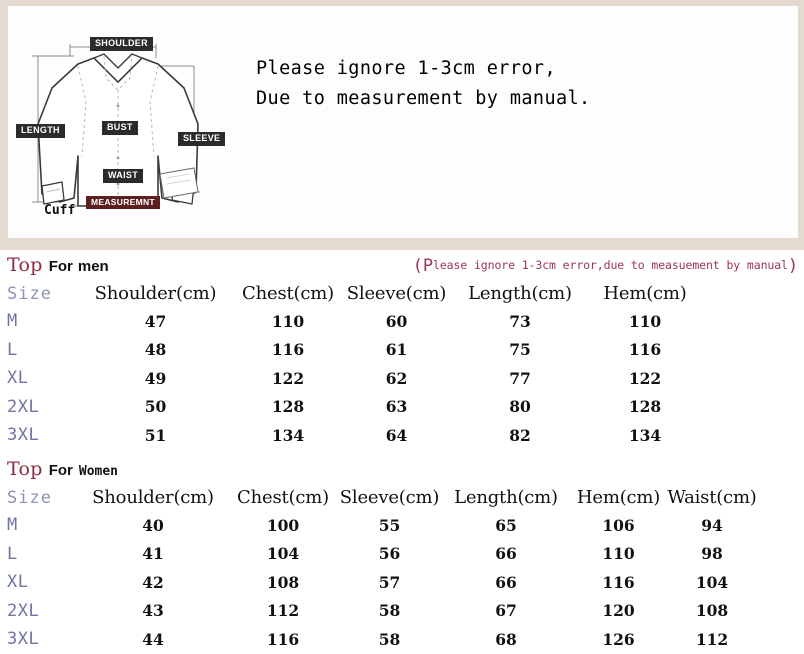  Describe the element at coordinates (40, 131) in the screenshot. I see `diagram-label-length: LENGTH` at that location.